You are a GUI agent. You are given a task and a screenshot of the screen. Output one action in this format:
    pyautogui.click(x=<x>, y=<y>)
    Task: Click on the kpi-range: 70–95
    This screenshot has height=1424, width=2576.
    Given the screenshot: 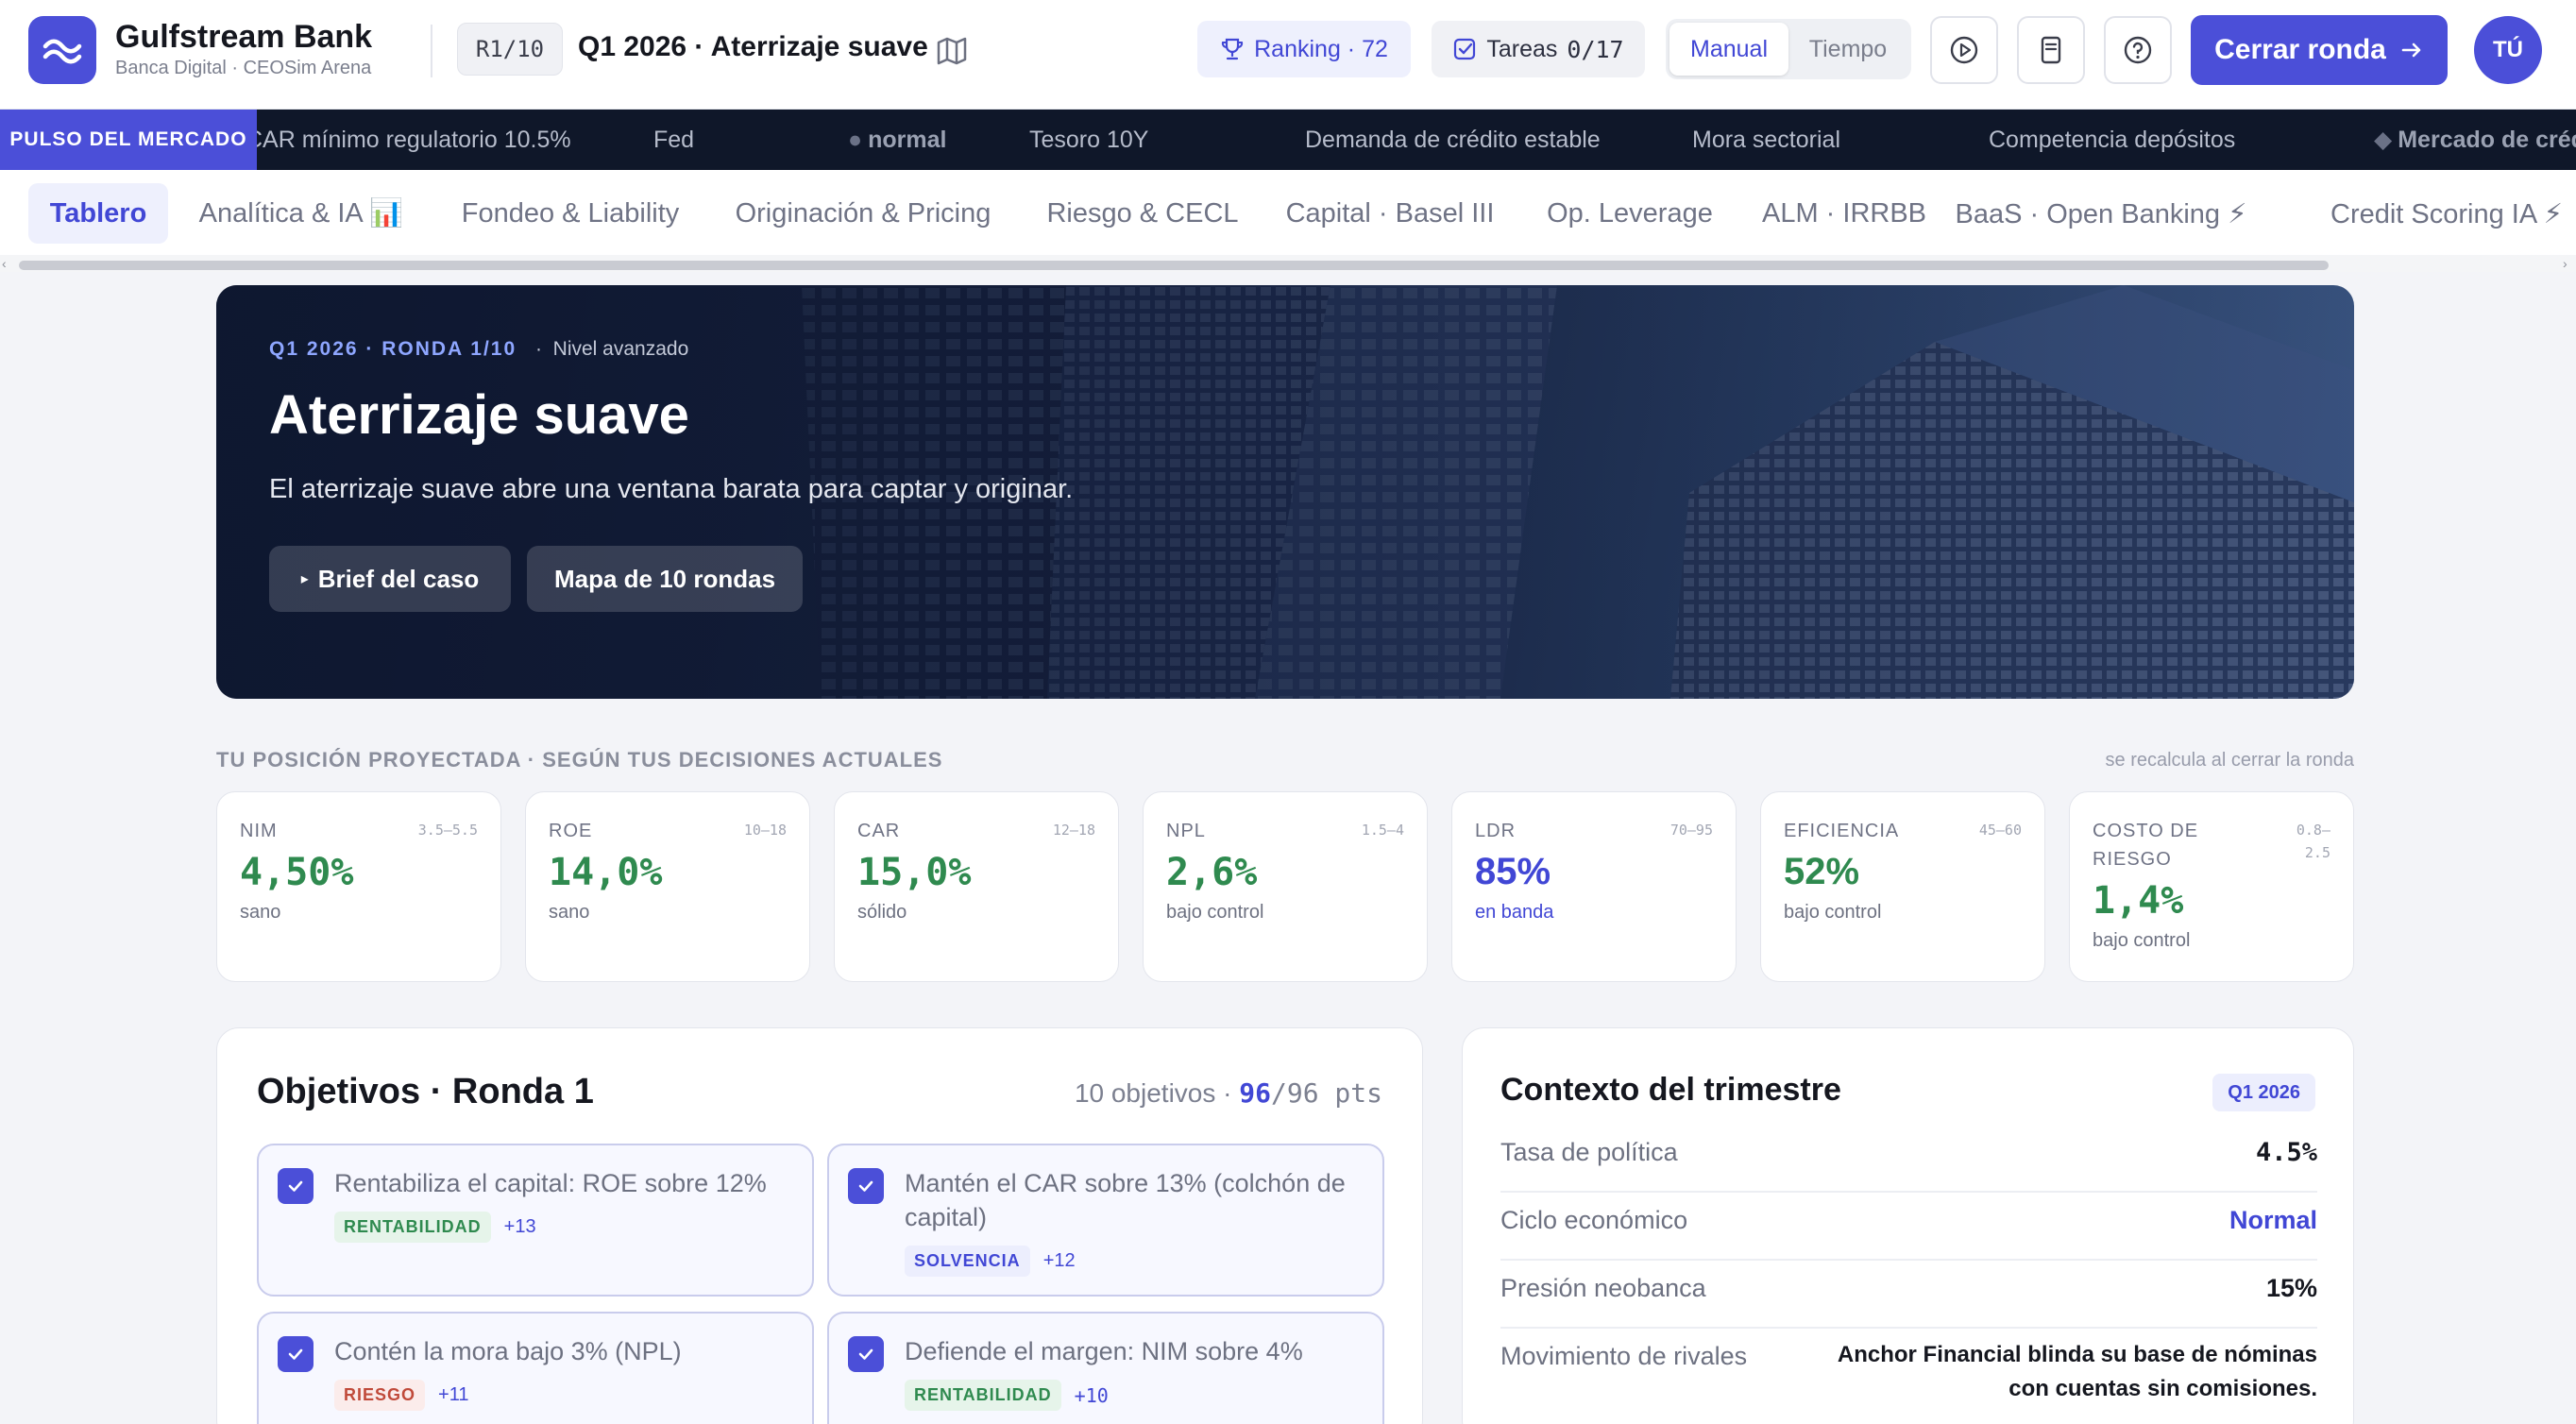 What is the action you would take?
    pyautogui.click(x=1691, y=830)
    